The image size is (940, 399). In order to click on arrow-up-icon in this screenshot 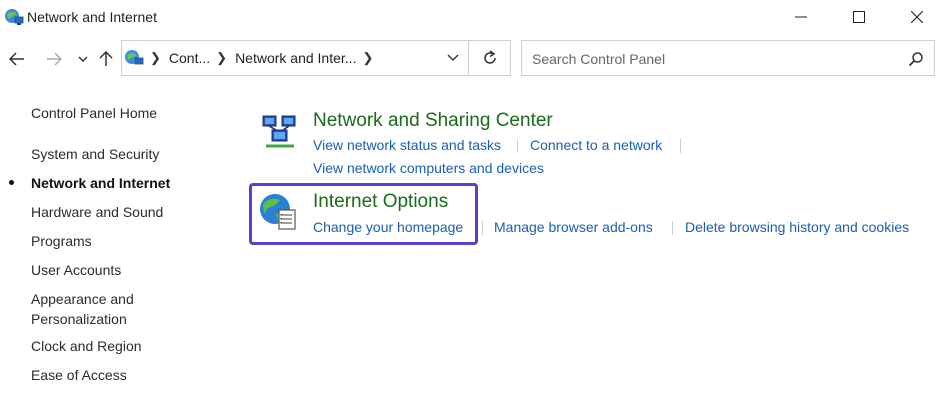, I will do `click(106, 58)`.